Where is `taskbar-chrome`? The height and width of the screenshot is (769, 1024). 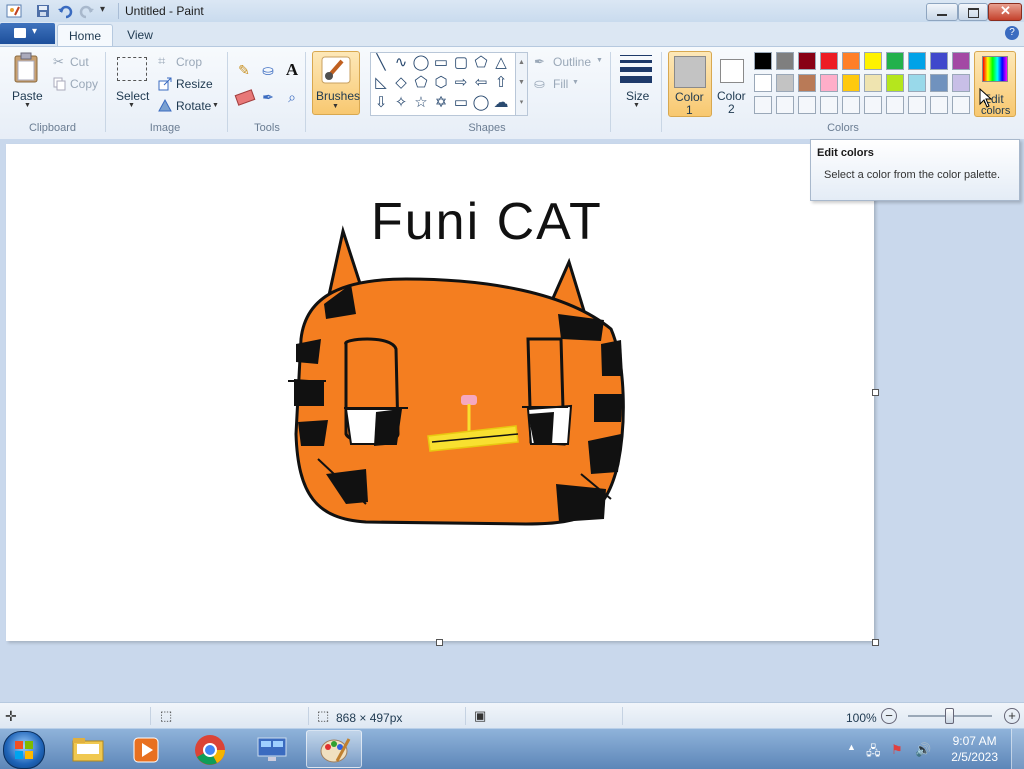
taskbar-chrome is located at coordinates (210, 749).